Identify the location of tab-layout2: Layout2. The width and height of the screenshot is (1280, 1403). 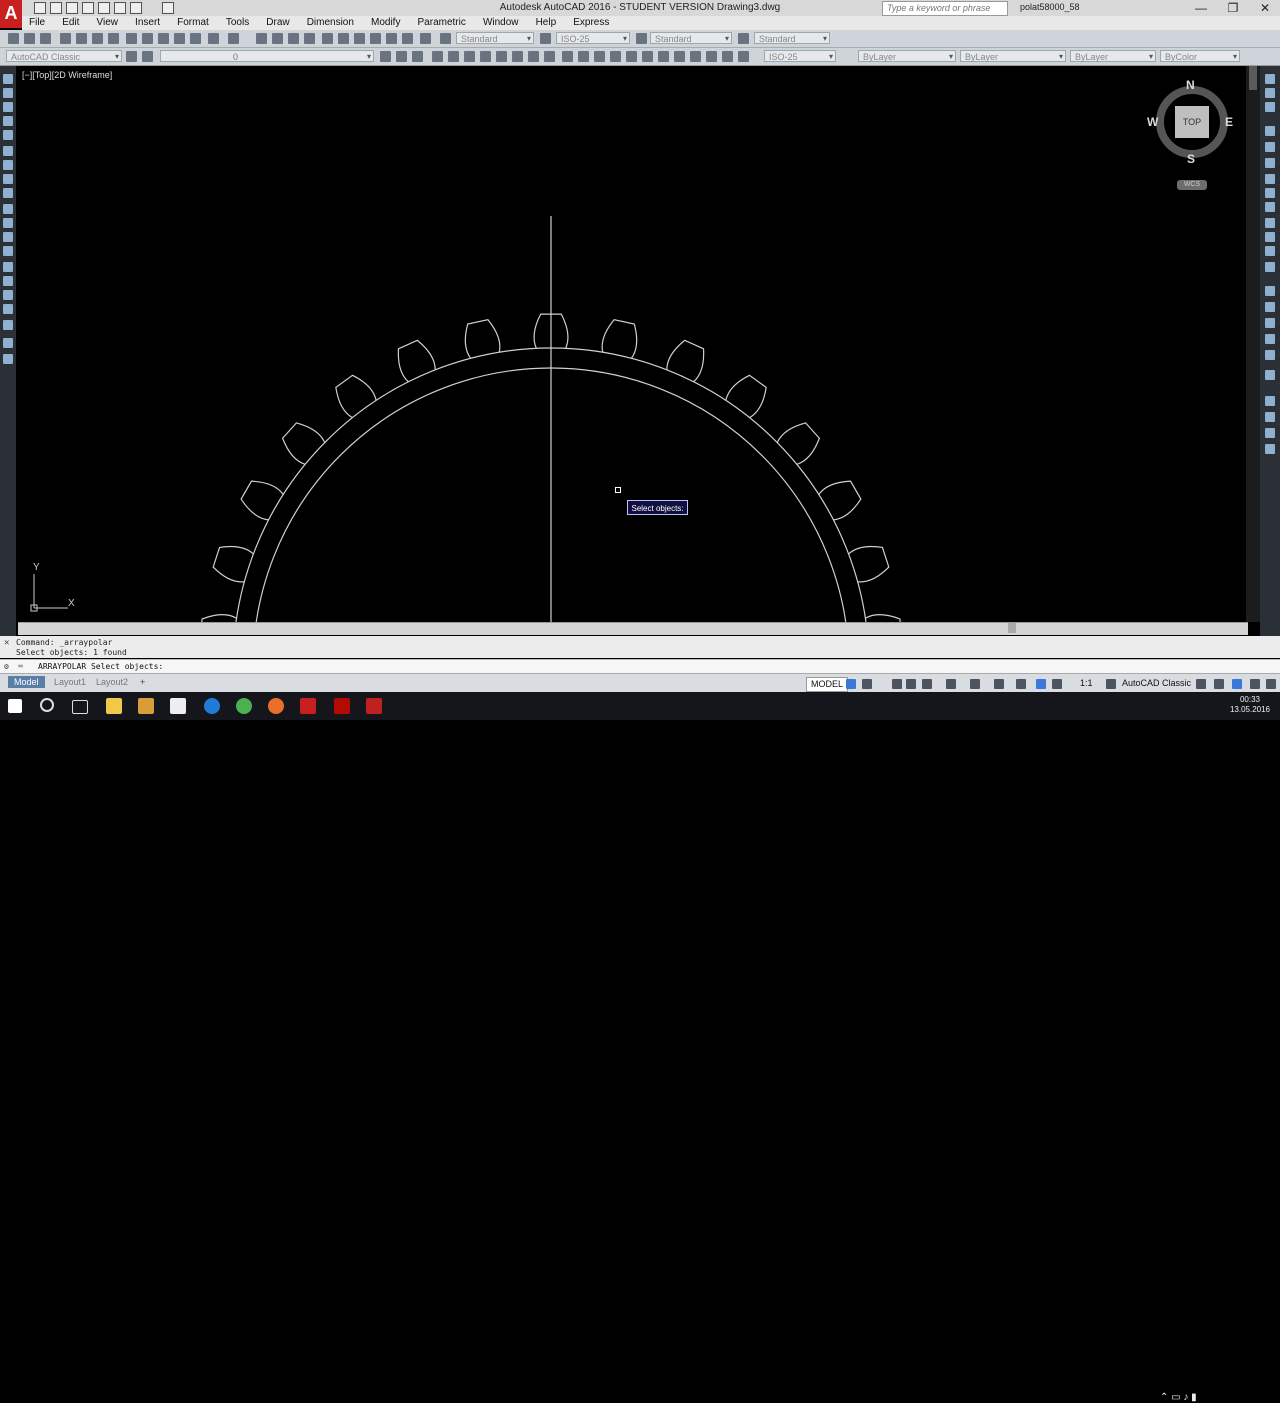
(112, 682).